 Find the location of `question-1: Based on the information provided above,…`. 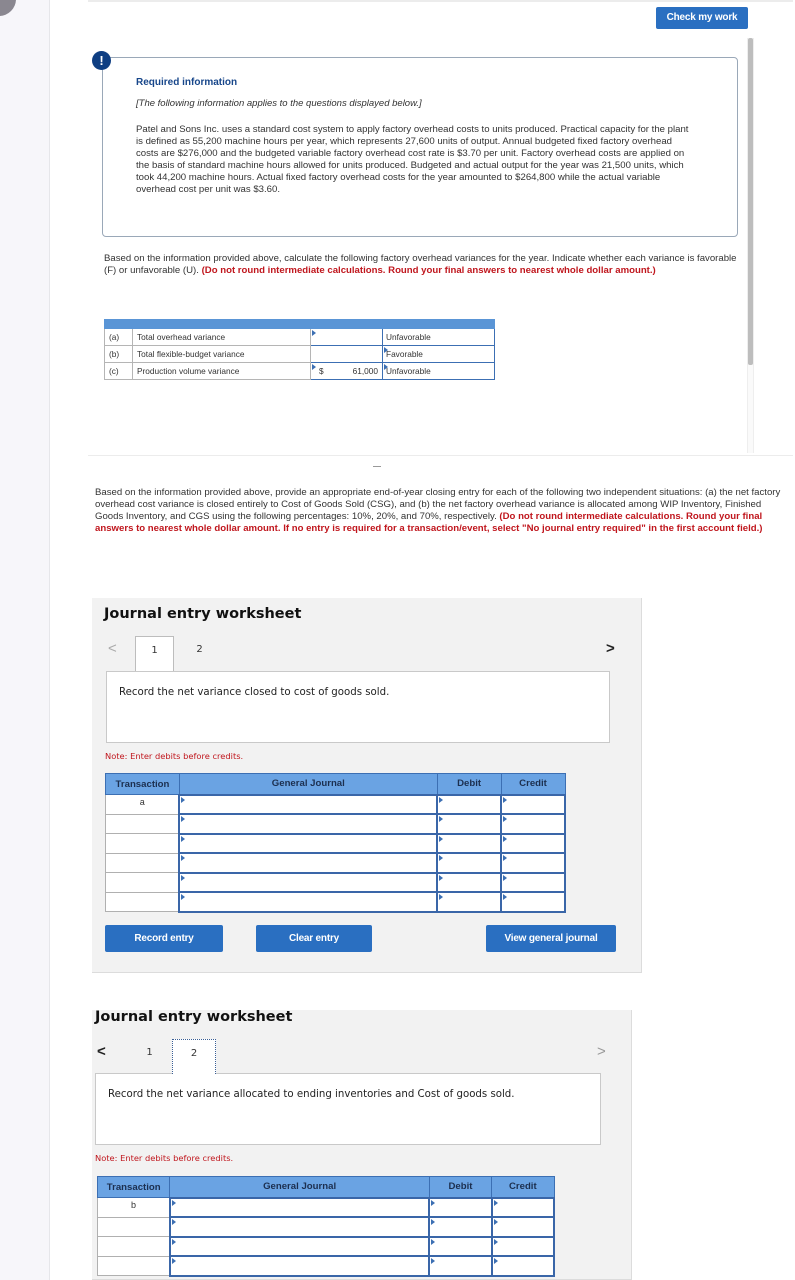

question-1: Based on the information provided above,… is located at coordinates (424, 265).